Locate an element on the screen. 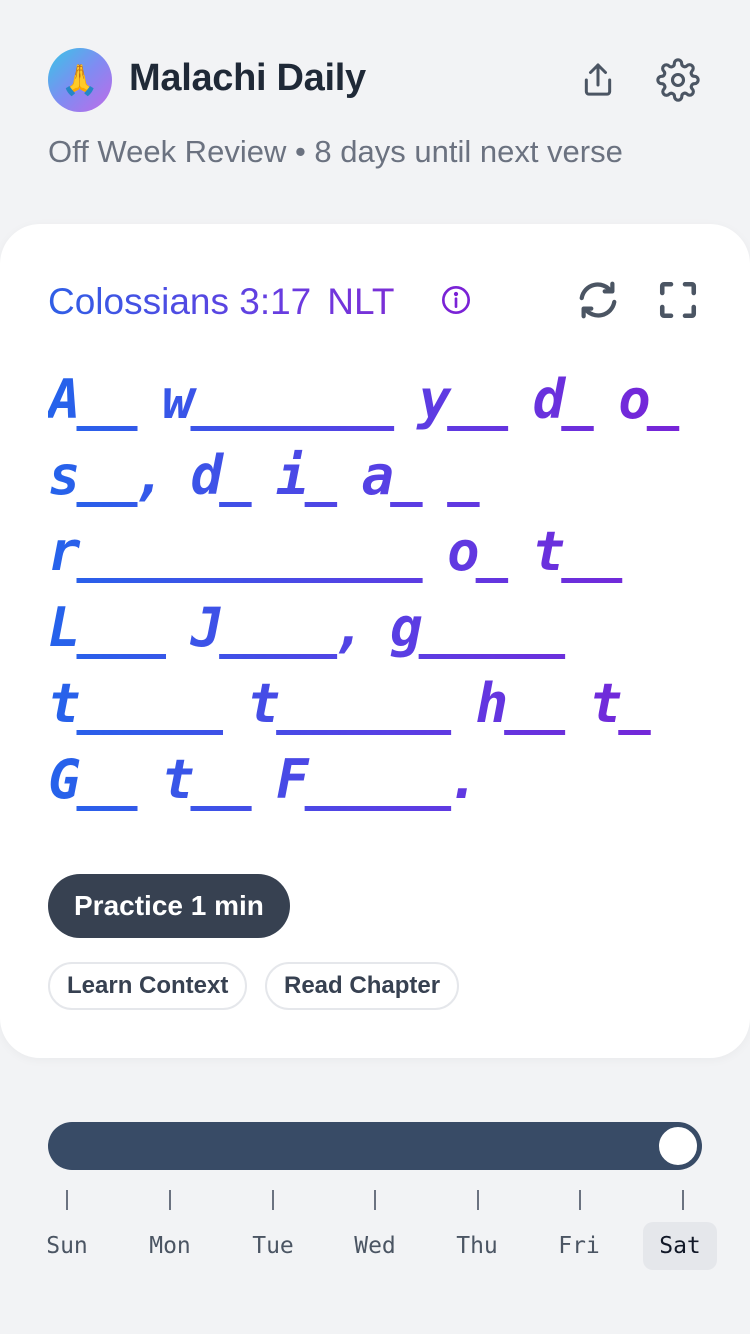 This screenshot has width=750, height=1334. settings-button is located at coordinates (678, 80).